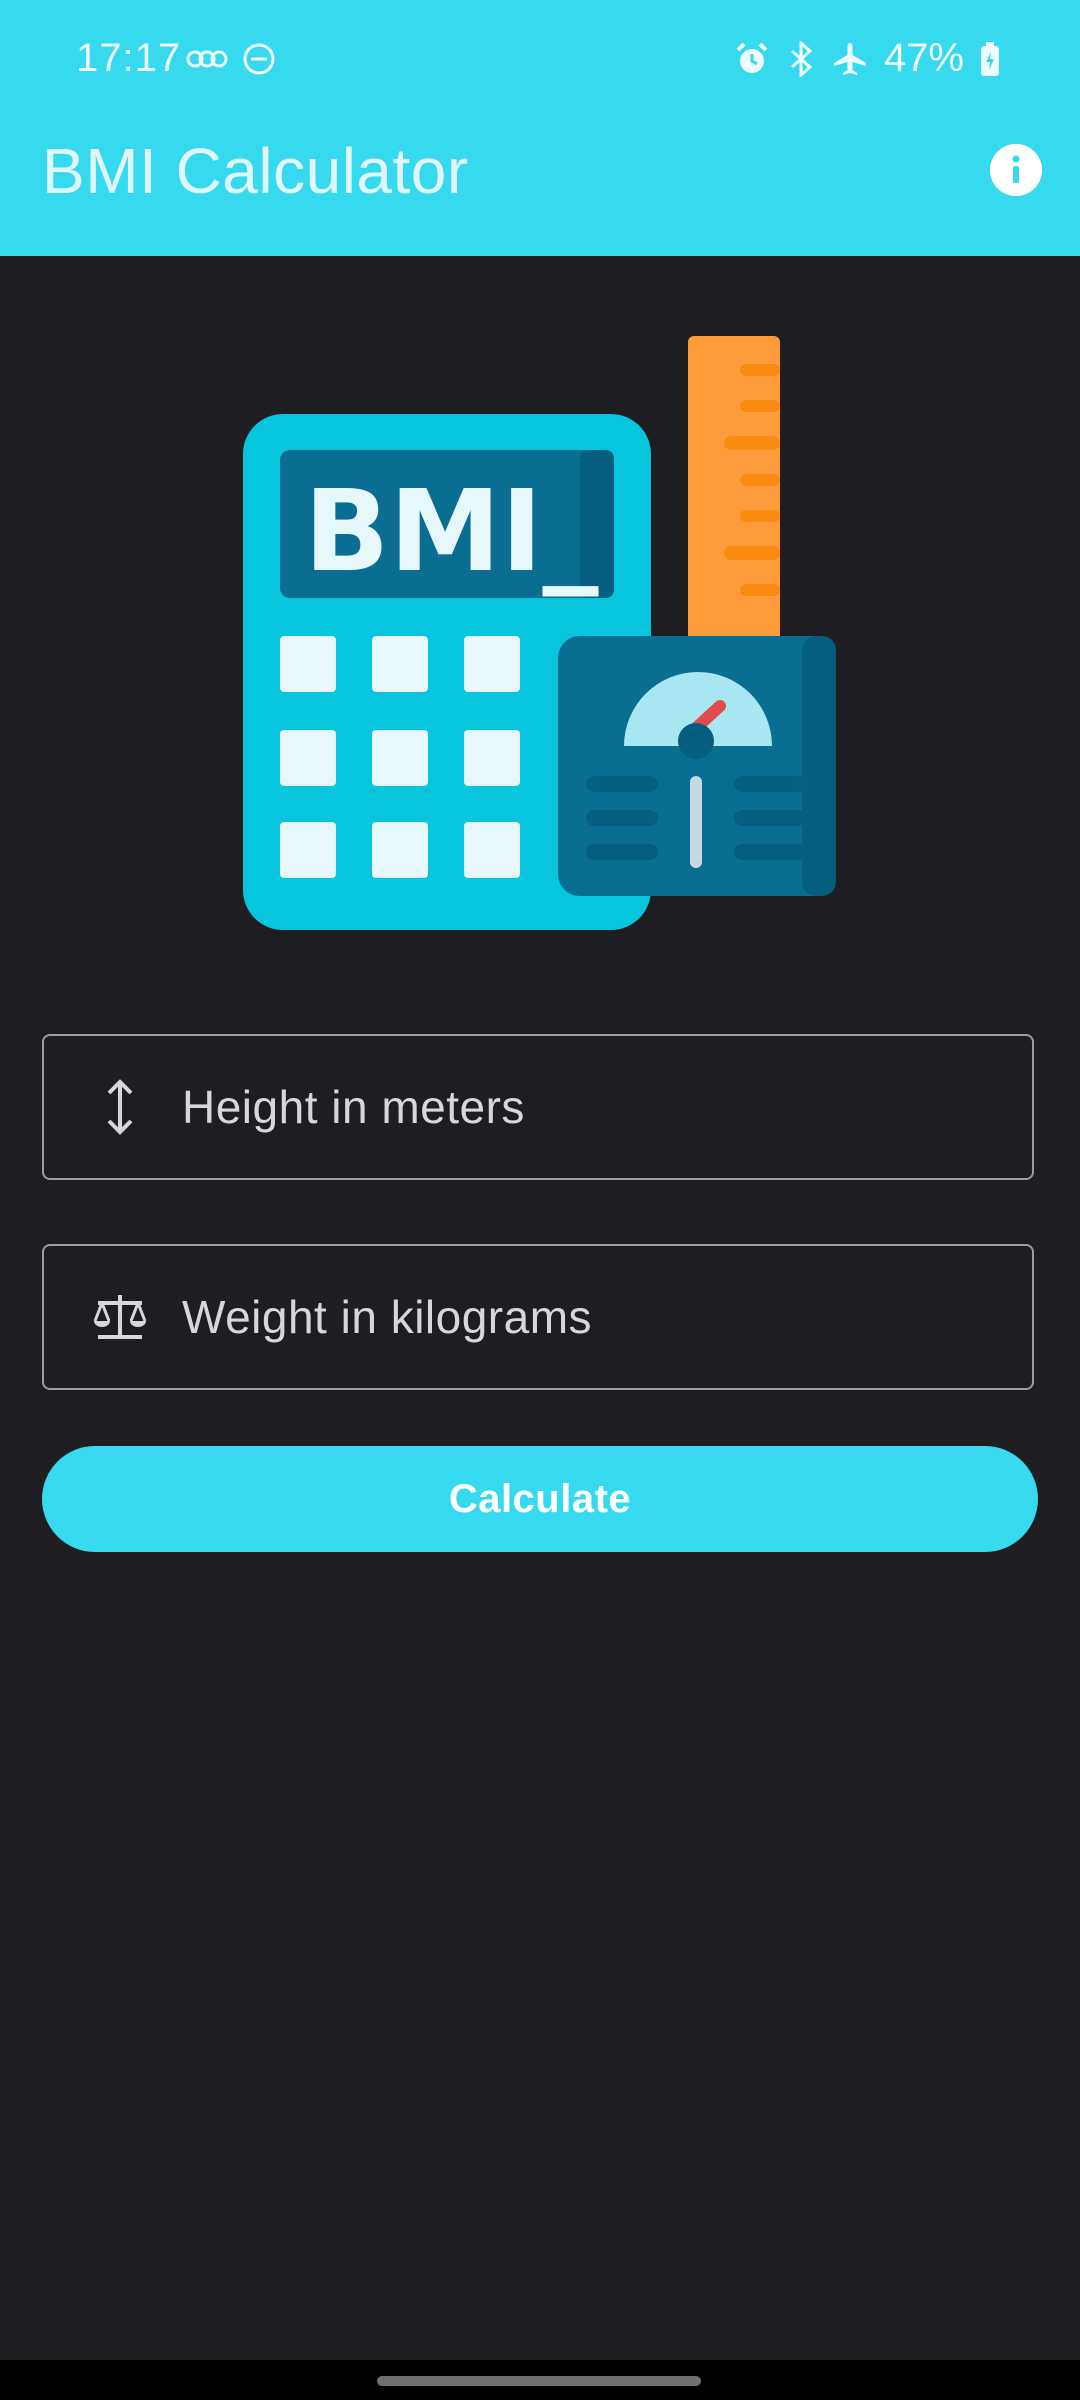 The height and width of the screenshot is (2400, 1080). I want to click on bluetooth-icon, so click(801, 58).